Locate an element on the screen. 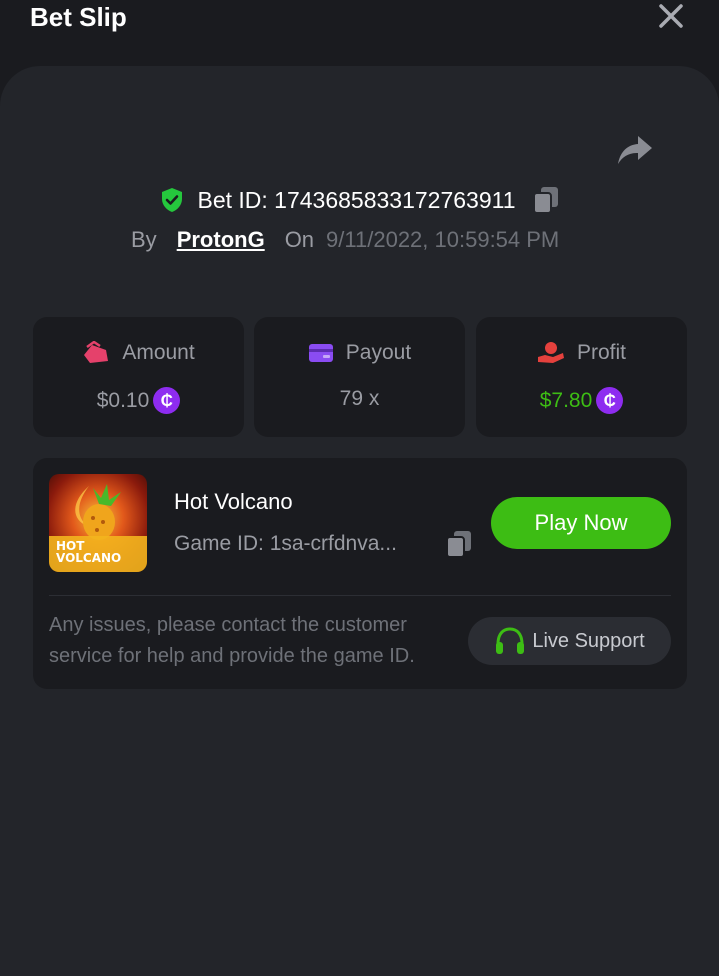 This screenshot has width=719, height=976. payout-label: Payout is located at coordinates (378, 352).